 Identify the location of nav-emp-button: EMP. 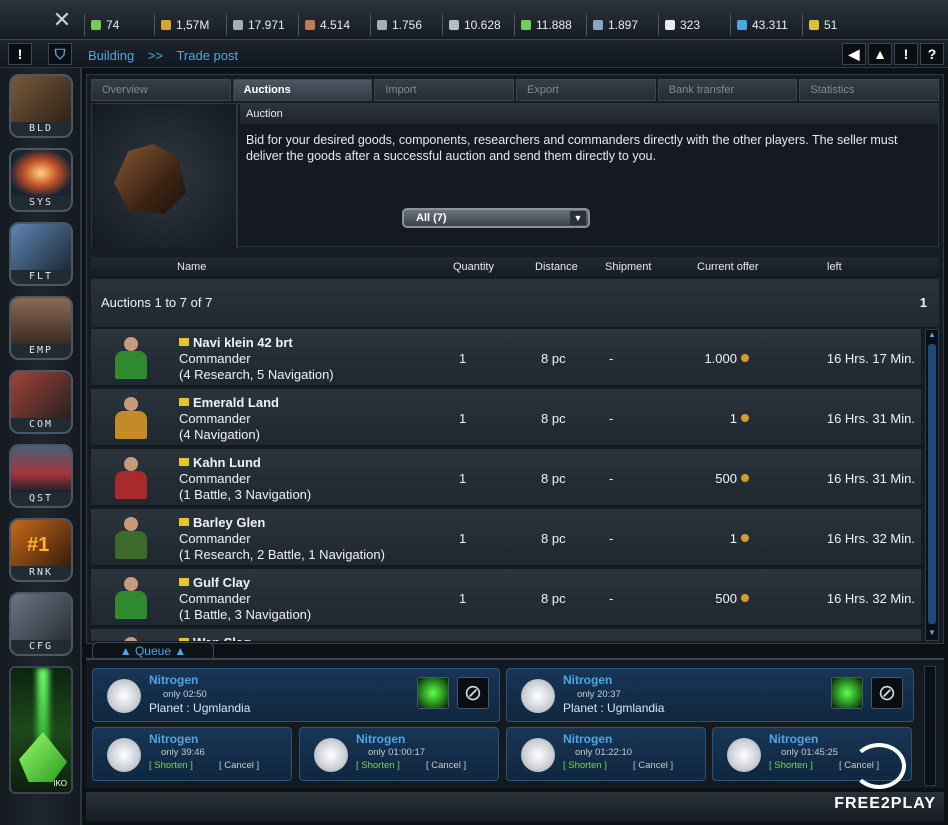
(41, 328).